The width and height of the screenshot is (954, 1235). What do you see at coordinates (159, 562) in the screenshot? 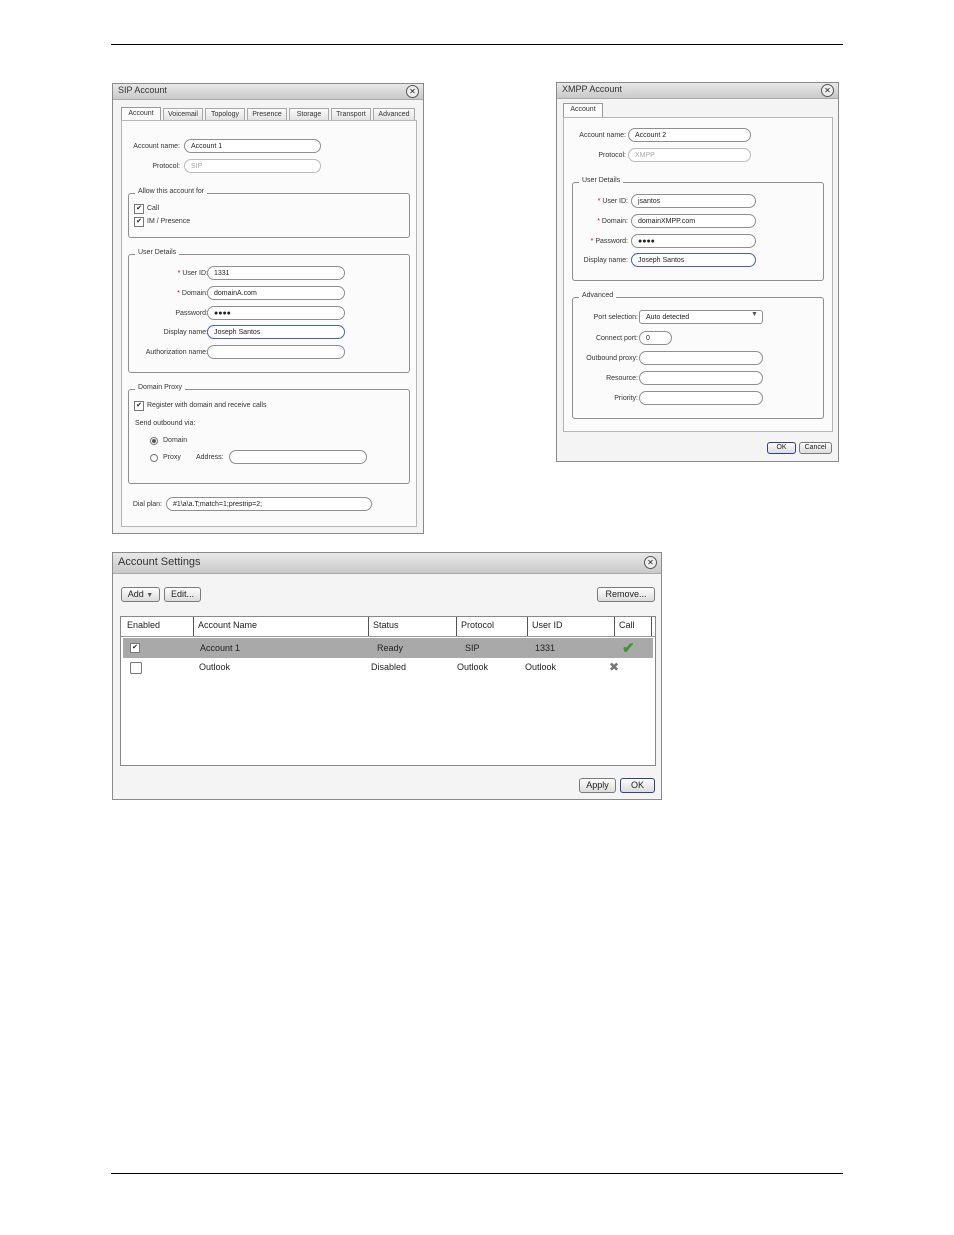
I see `settings-title: Account Settings` at bounding box center [159, 562].